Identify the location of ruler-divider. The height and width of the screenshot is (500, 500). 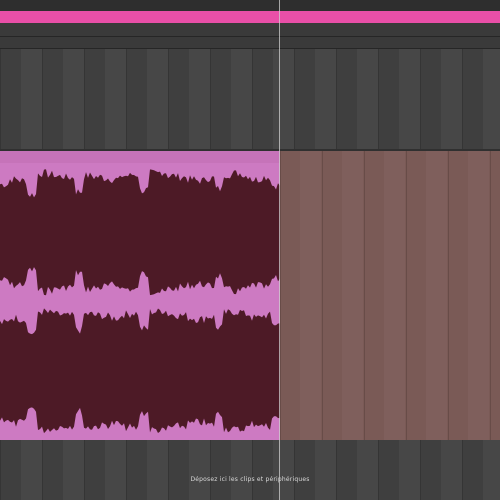
(250, 36).